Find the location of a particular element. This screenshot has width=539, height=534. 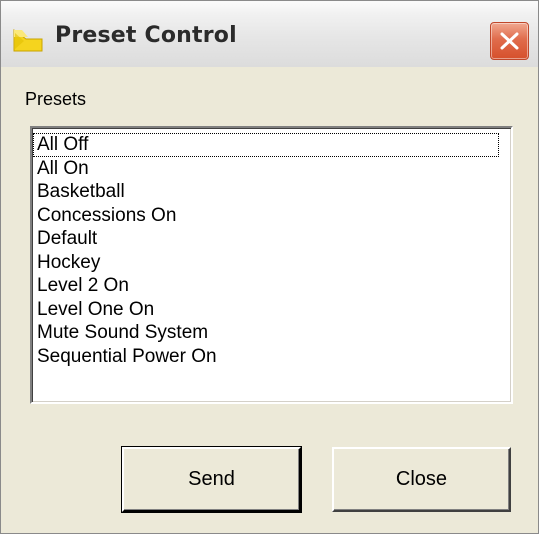

presets-label: Presets is located at coordinates (56, 99).